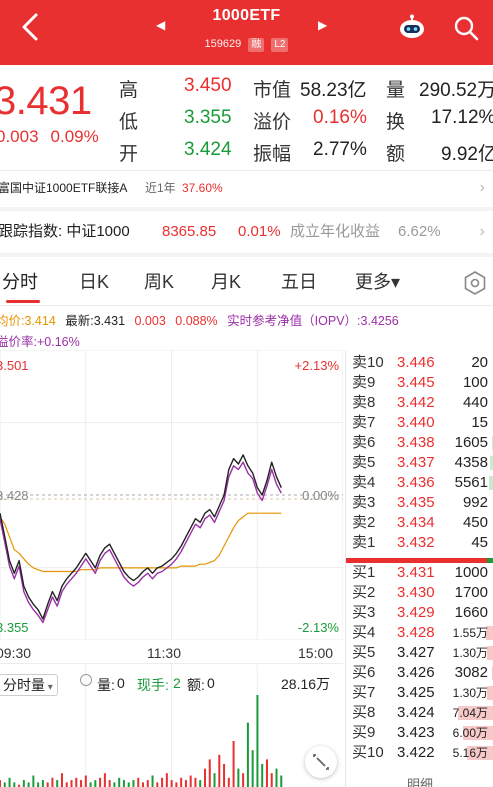 The width and height of the screenshot is (493, 787). What do you see at coordinates (419, 633) in the screenshot?
I see `bid-row: 买4 3.428 1.55万` at bounding box center [419, 633].